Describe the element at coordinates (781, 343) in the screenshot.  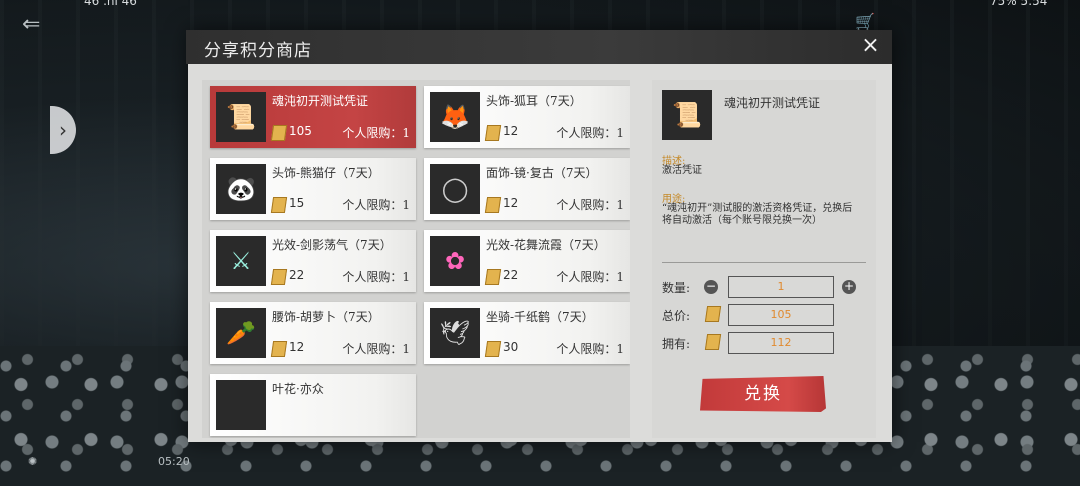
I see `owned-field: 112` at that location.